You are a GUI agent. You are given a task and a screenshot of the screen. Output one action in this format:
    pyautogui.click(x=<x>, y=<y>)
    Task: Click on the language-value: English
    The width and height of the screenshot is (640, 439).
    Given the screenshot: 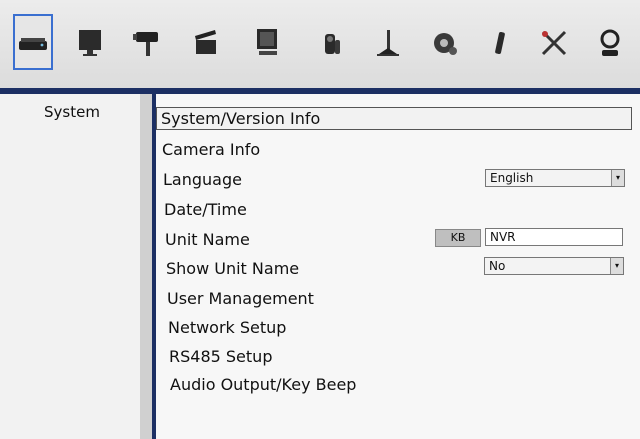 What is the action you would take?
    pyautogui.click(x=512, y=178)
    